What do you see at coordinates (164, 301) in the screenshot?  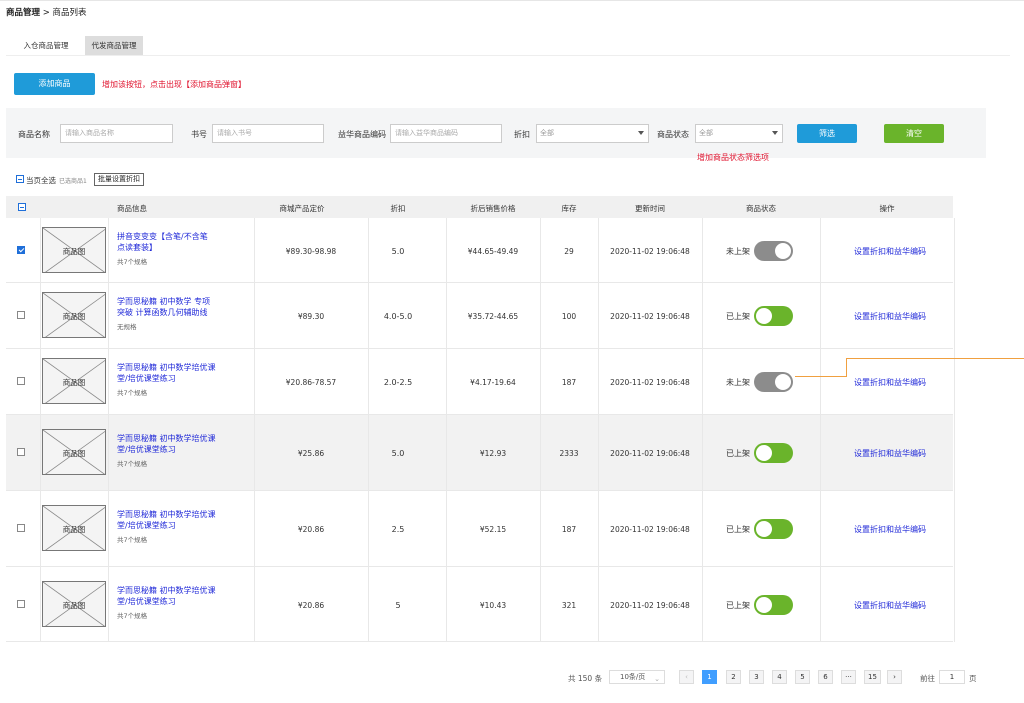 I see `product-name-line1: 学而思秘籍 初中数学 专项` at bounding box center [164, 301].